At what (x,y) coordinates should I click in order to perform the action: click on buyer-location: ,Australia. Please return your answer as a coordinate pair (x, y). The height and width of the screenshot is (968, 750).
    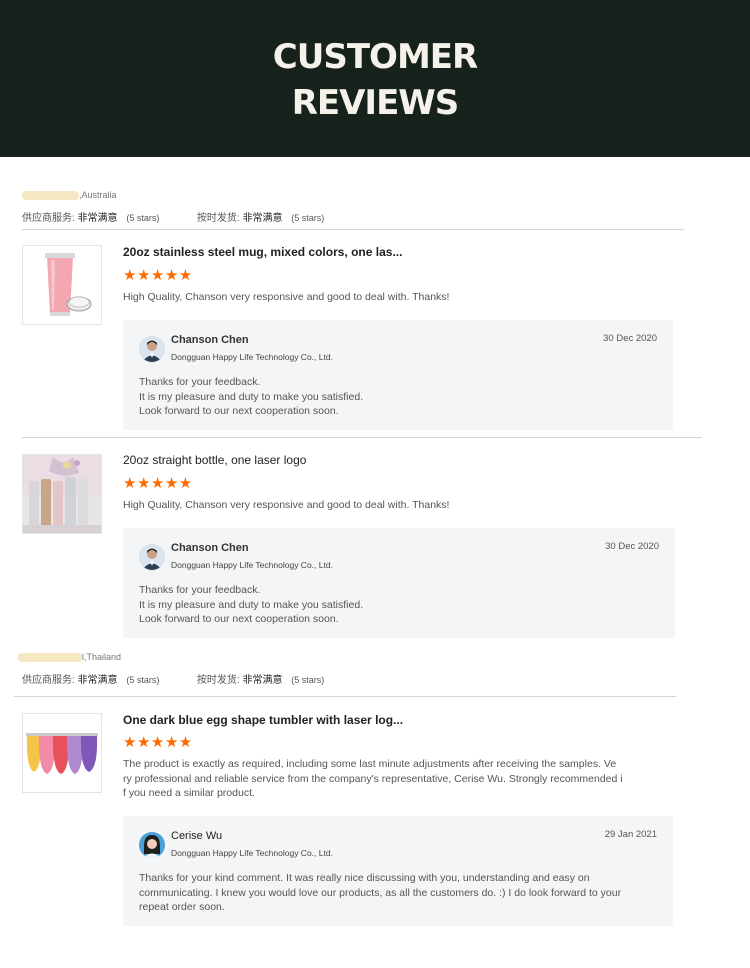
    Looking at the image, I should click on (69, 195).